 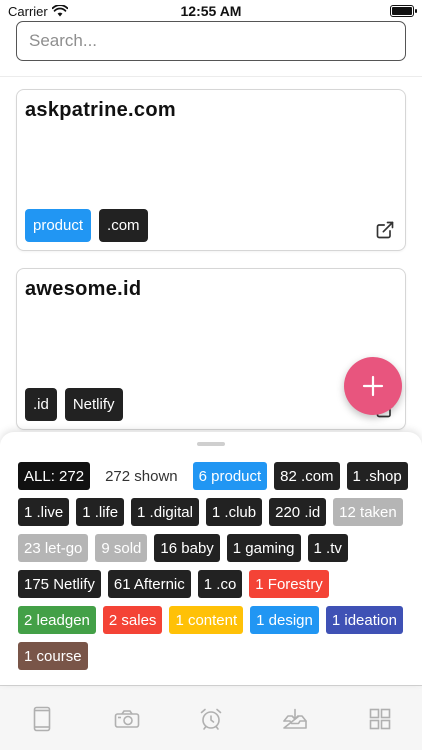 I want to click on header-divider, so click(x=211, y=76).